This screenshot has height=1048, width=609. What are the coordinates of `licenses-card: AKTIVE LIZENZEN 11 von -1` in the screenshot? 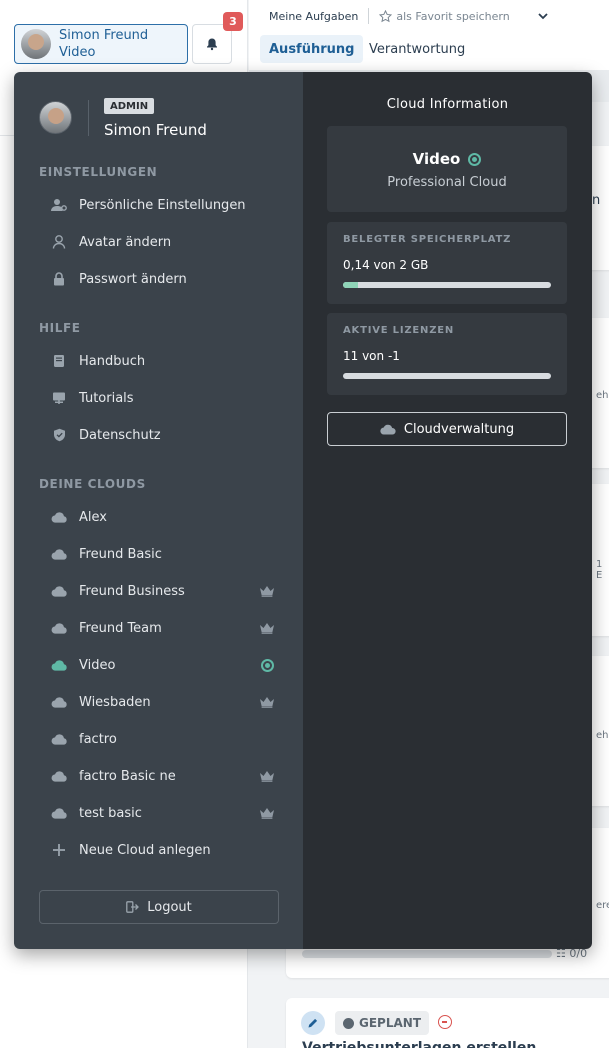 It's located at (447, 354).